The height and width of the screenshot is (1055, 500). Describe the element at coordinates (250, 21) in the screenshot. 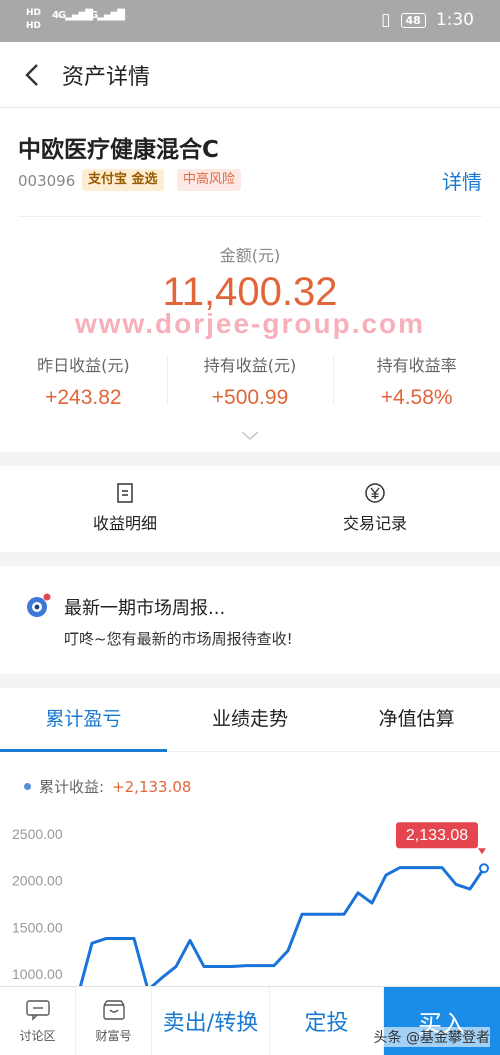

I see `status-bar: HD HD 4G▂▄▆█ 4G▂▄▆█ ▯ 48 1:30` at that location.